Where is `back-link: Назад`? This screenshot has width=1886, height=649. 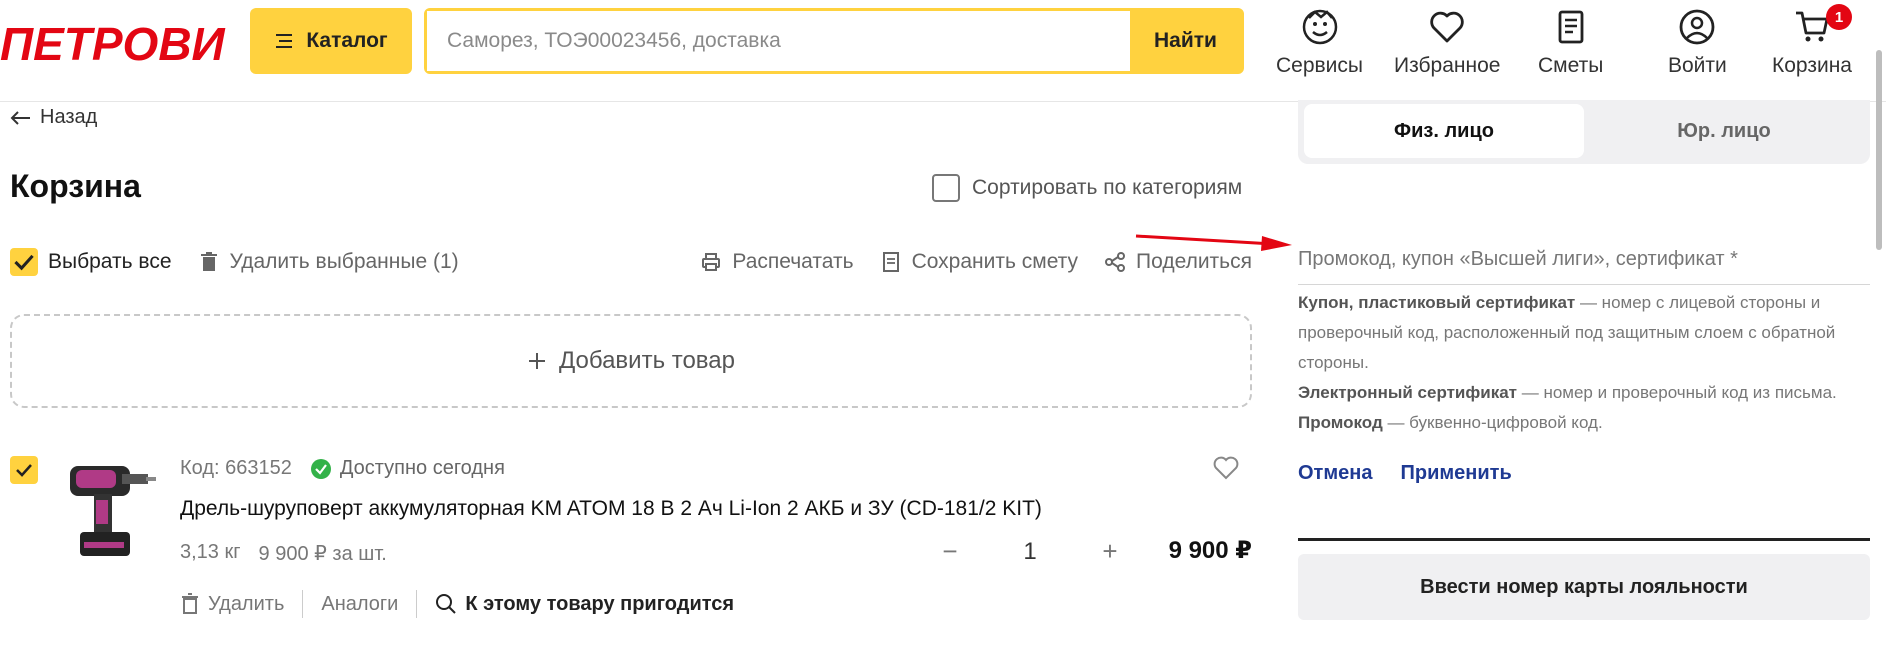
back-link: Назад is located at coordinates (53, 117).